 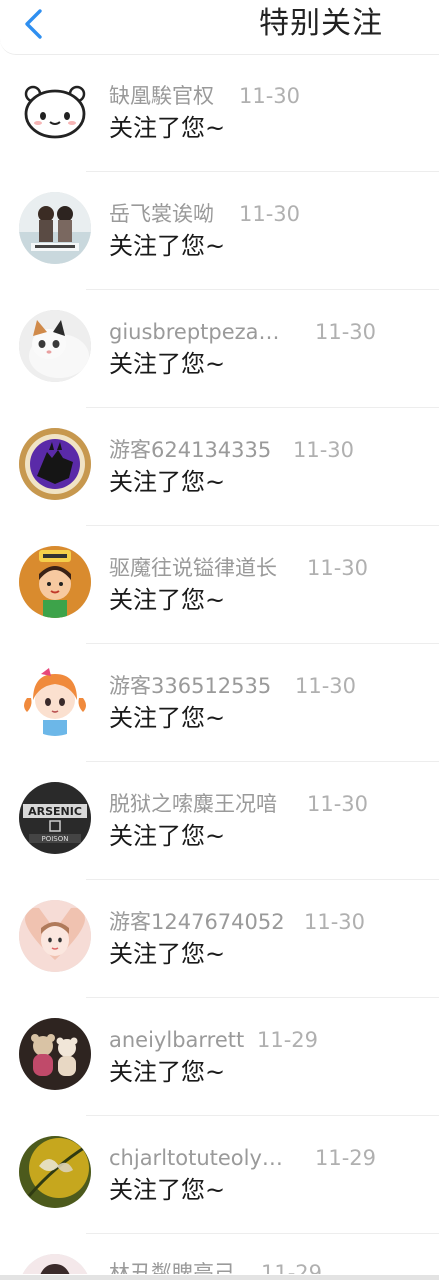 I want to click on chevron-left-icon, so click(x=33, y=24).